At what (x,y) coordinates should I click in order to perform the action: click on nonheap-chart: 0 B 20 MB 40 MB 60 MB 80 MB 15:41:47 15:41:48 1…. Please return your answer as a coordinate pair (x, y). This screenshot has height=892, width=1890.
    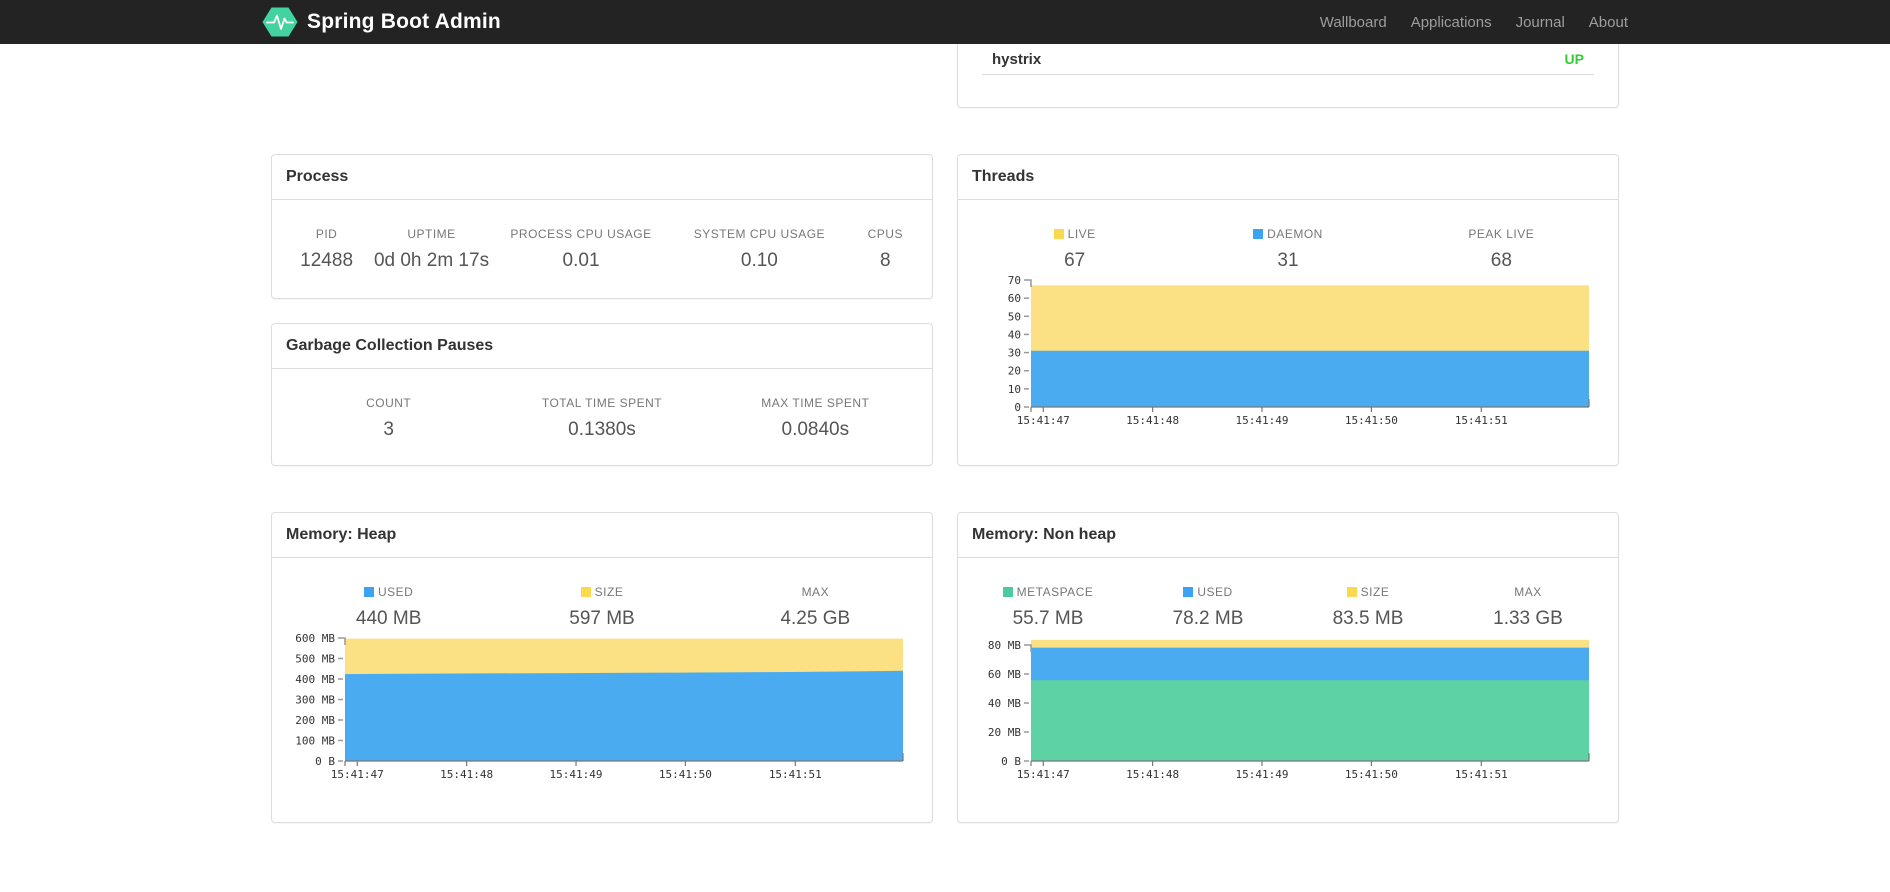
    Looking at the image, I should click on (1289, 710).